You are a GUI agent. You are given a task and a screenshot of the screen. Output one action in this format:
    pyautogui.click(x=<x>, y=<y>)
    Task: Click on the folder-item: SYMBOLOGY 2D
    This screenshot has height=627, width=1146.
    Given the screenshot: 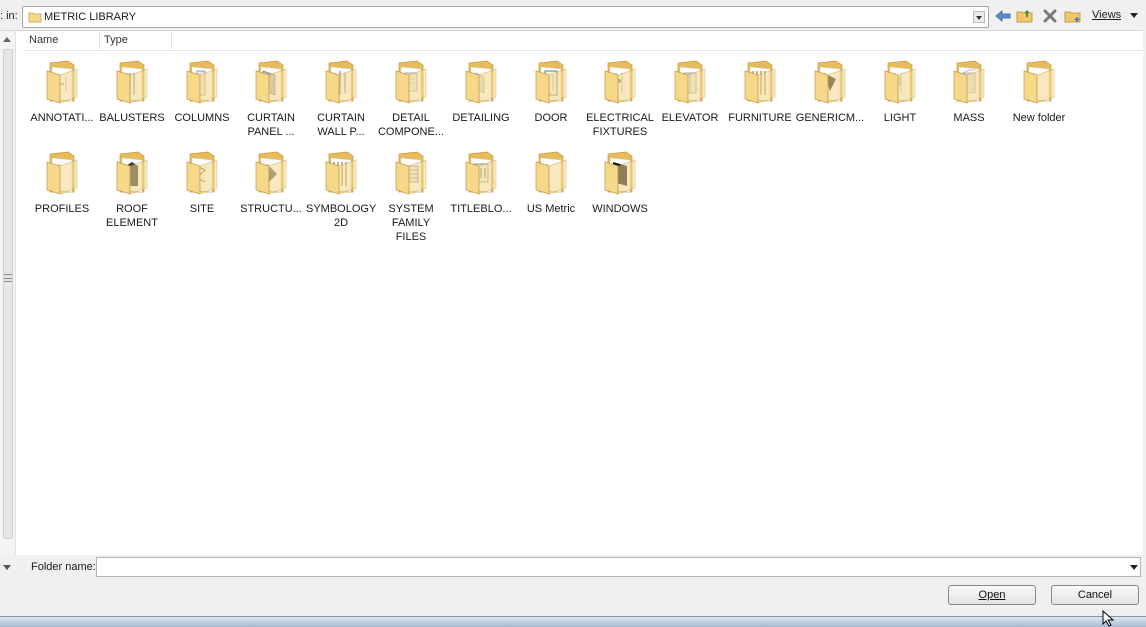 What is the action you would take?
    pyautogui.click(x=341, y=189)
    